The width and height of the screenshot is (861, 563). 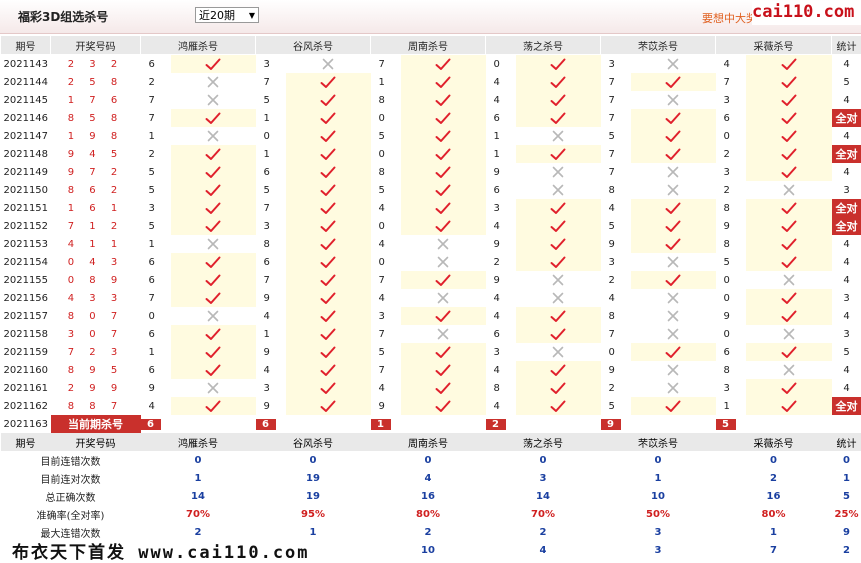 I want to click on period-range-select: 近20期 ▼, so click(x=227, y=15).